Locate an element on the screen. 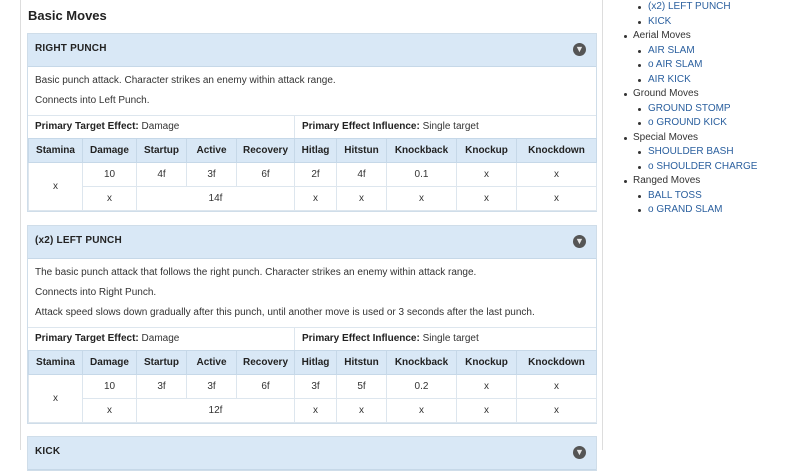  sidebar-item-ball-toss: BALL TOSS is located at coordinates (708, 196).